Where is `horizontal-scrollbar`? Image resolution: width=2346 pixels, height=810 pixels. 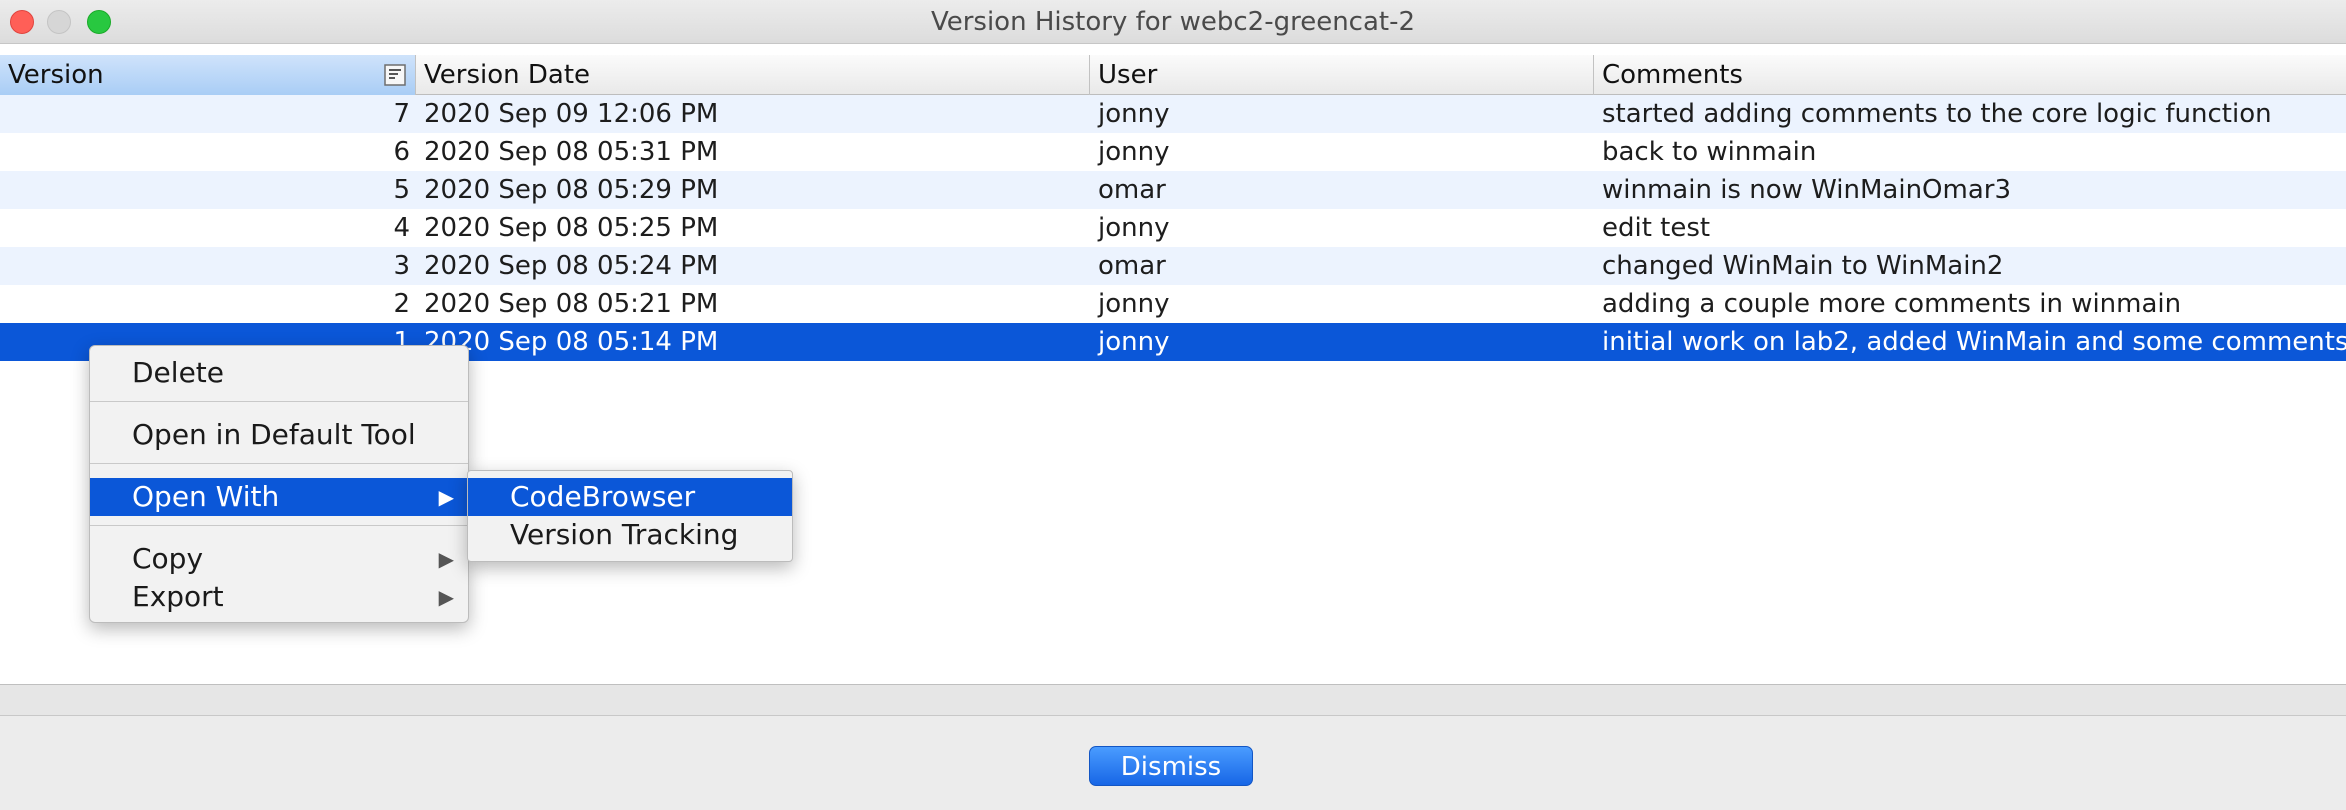
horizontal-scrollbar is located at coordinates (1173, 700).